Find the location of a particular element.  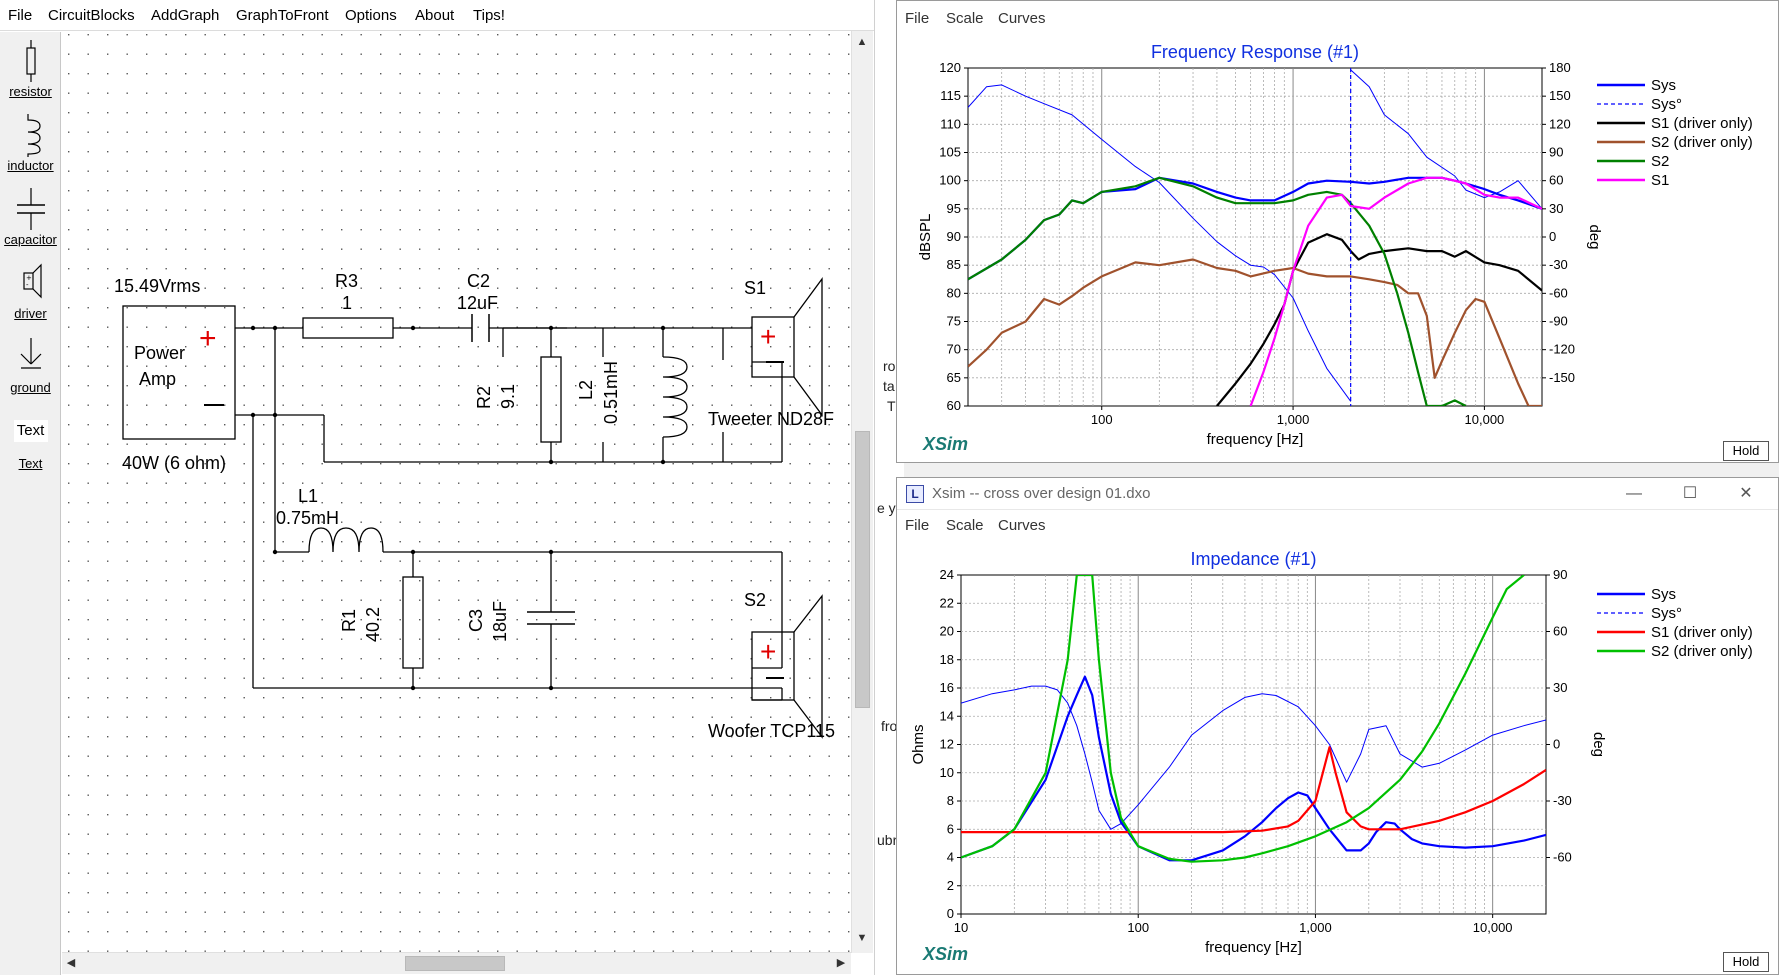

y2-tick-label: 0 is located at coordinates (1556, 744).